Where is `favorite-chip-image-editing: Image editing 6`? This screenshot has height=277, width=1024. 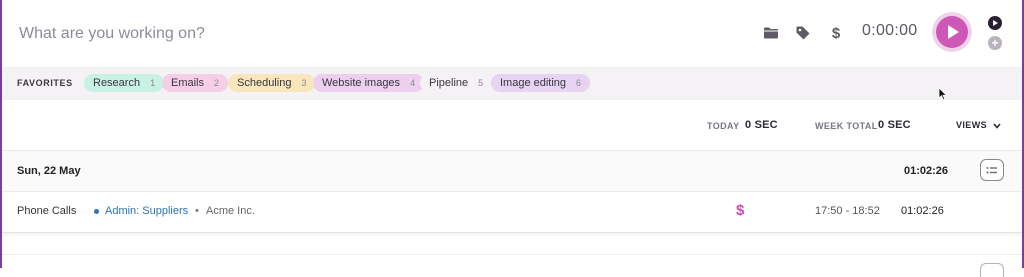
favorite-chip-image-editing: Image editing 6 is located at coordinates (541, 83).